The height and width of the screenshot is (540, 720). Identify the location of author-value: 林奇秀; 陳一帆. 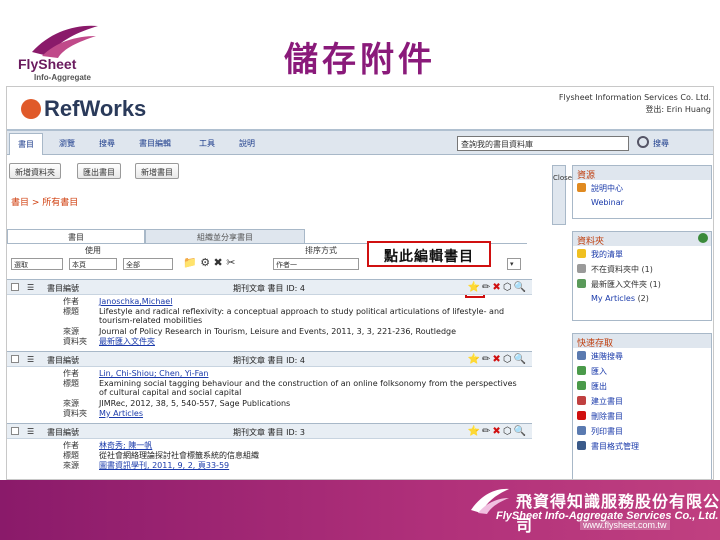
(309, 445).